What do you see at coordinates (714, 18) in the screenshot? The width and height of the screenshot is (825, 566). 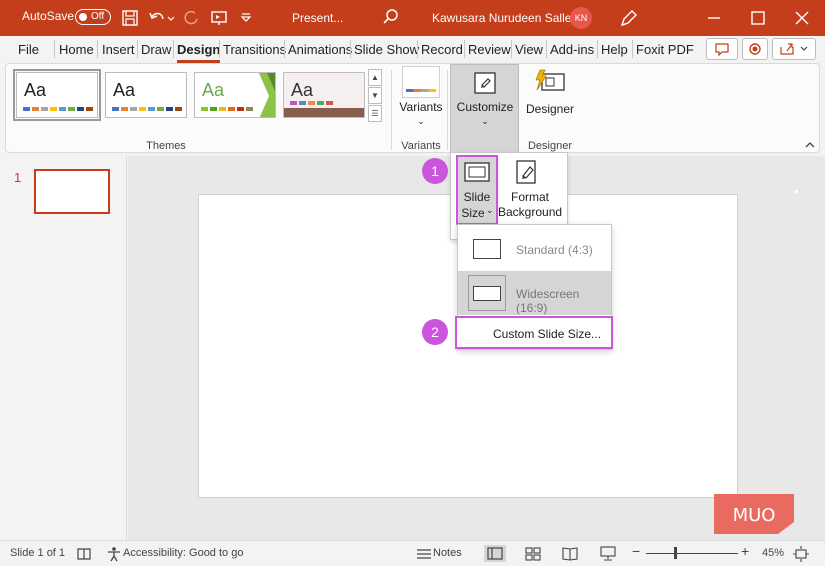 I see `minimize-icon` at bounding box center [714, 18].